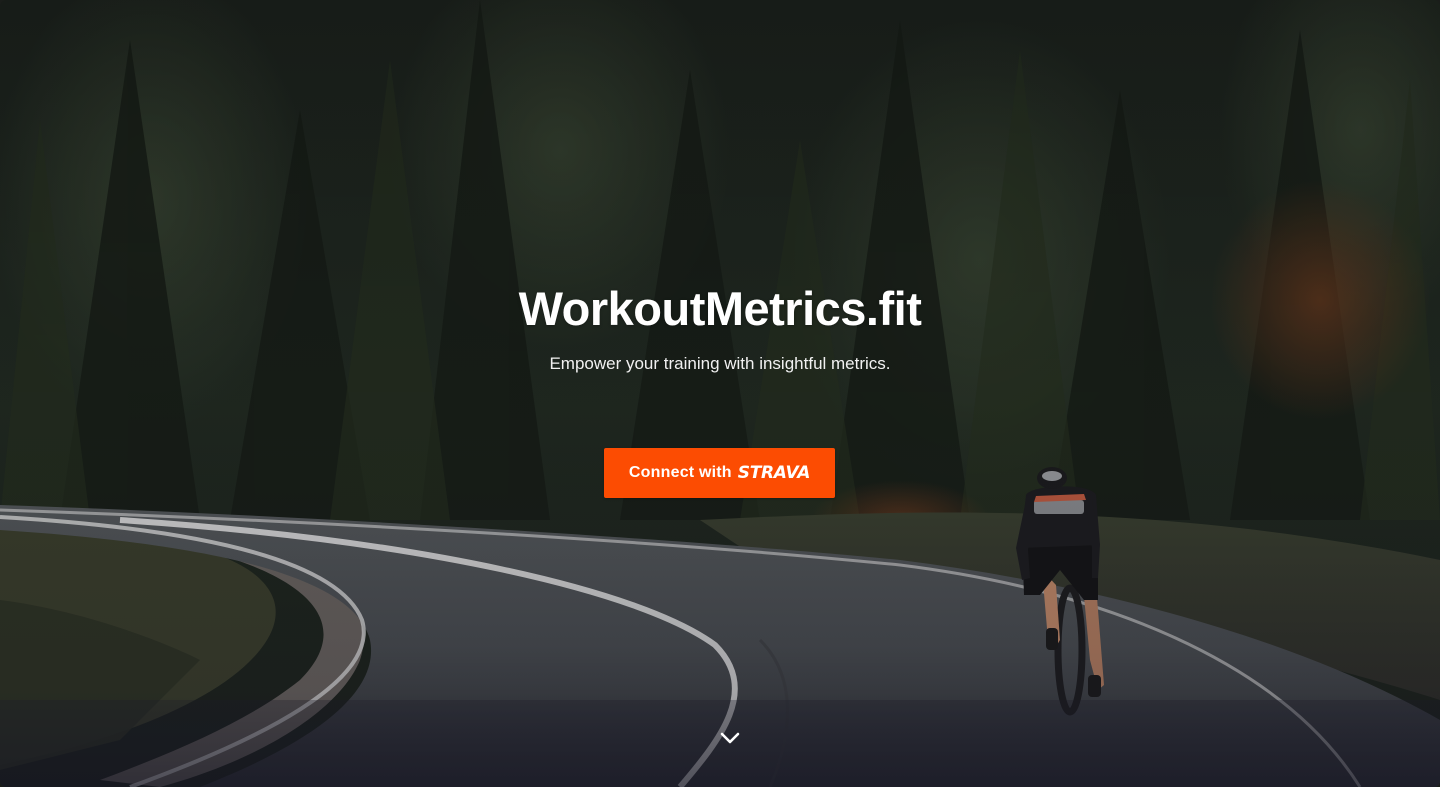  Describe the element at coordinates (730, 738) in the screenshot. I see `chevron-down-icon` at that location.